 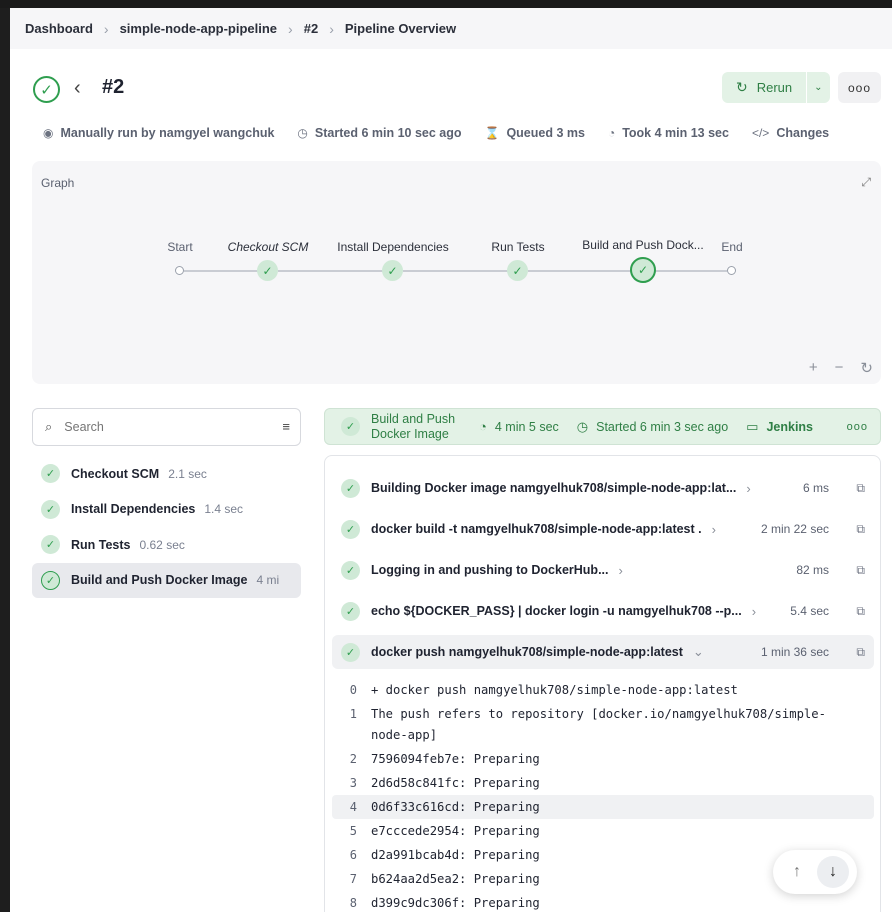 I want to click on step-duration: 6 ms, so click(x=815, y=488).